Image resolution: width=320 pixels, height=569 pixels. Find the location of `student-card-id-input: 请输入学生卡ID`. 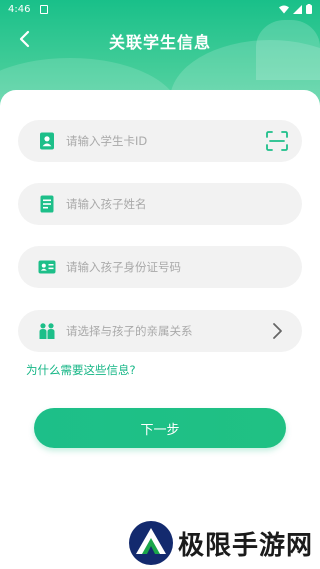

student-card-id-input: 请输入学生卡ID is located at coordinates (160, 141).